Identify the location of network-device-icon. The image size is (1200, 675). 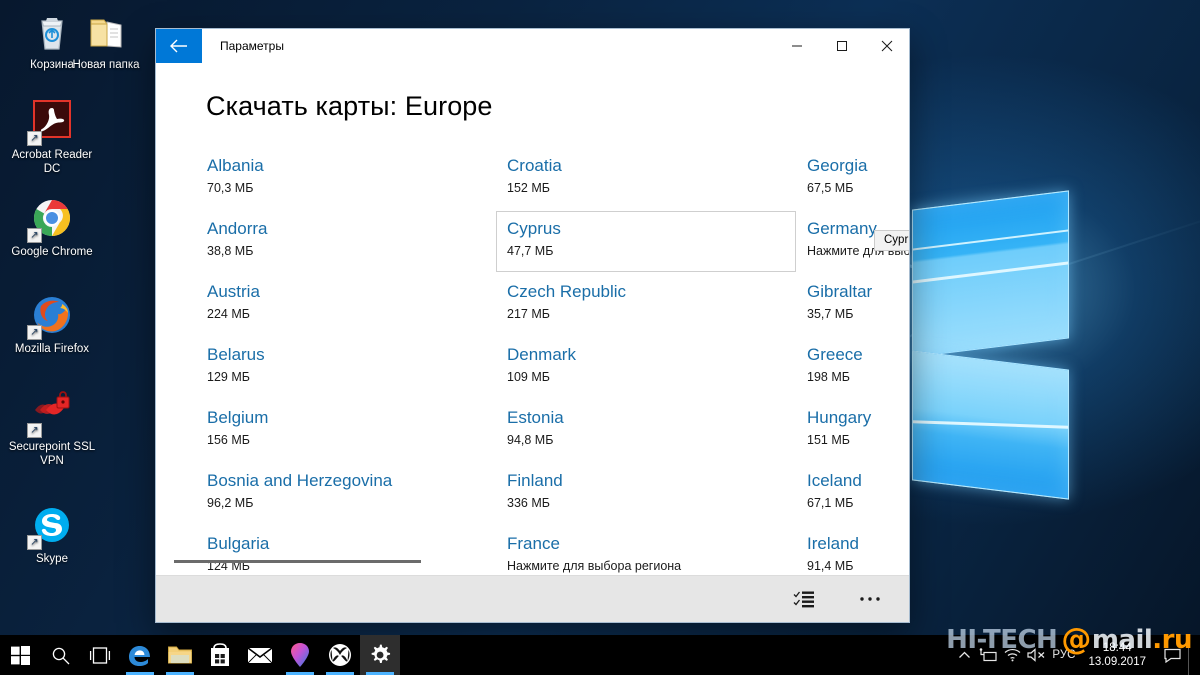
(989, 655).